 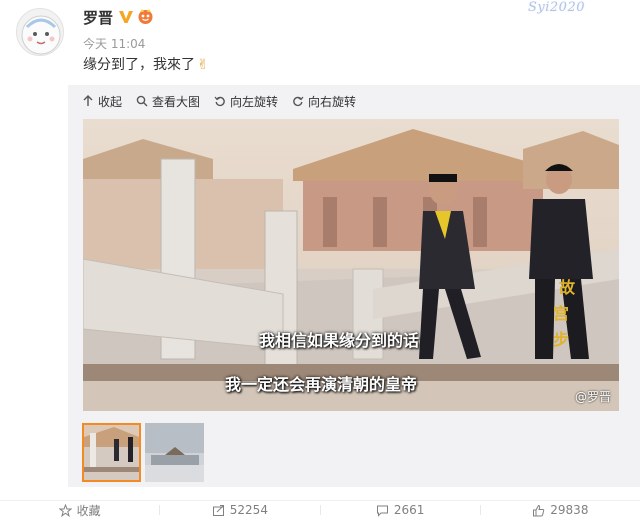 What do you see at coordinates (382, 511) in the screenshot?
I see `comment-icon` at bounding box center [382, 511].